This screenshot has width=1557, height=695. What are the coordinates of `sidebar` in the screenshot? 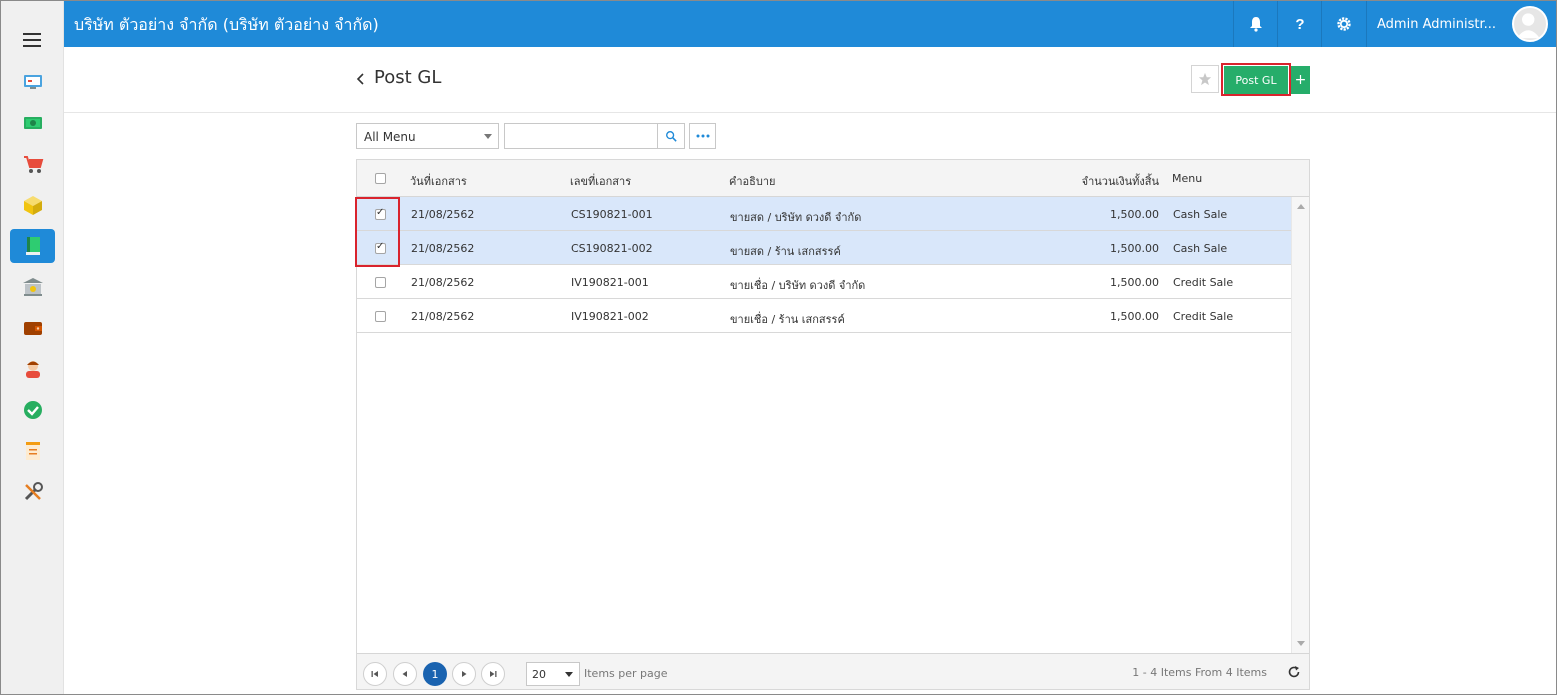 It's located at (32, 347).